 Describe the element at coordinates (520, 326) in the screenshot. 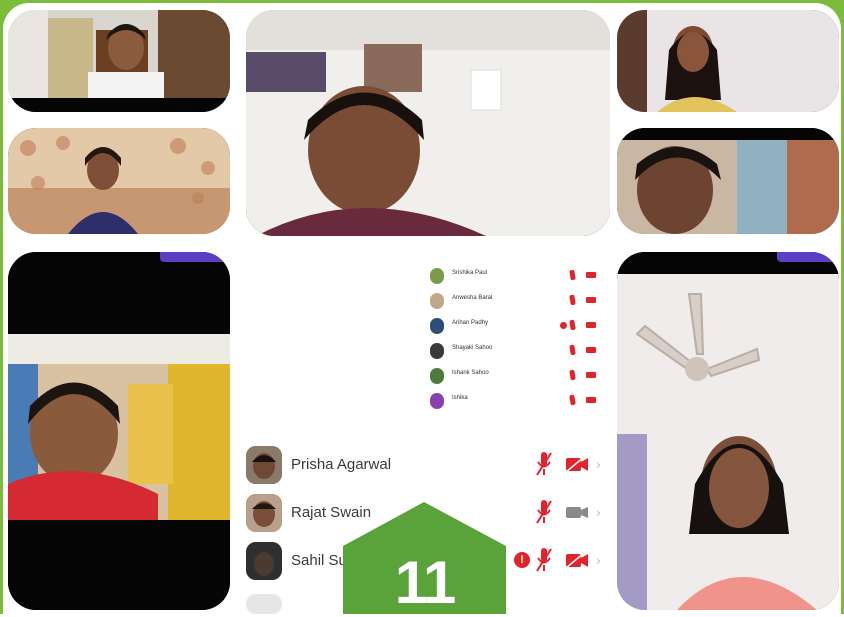

I see `mini-participant-row: Arihan Padhy` at that location.